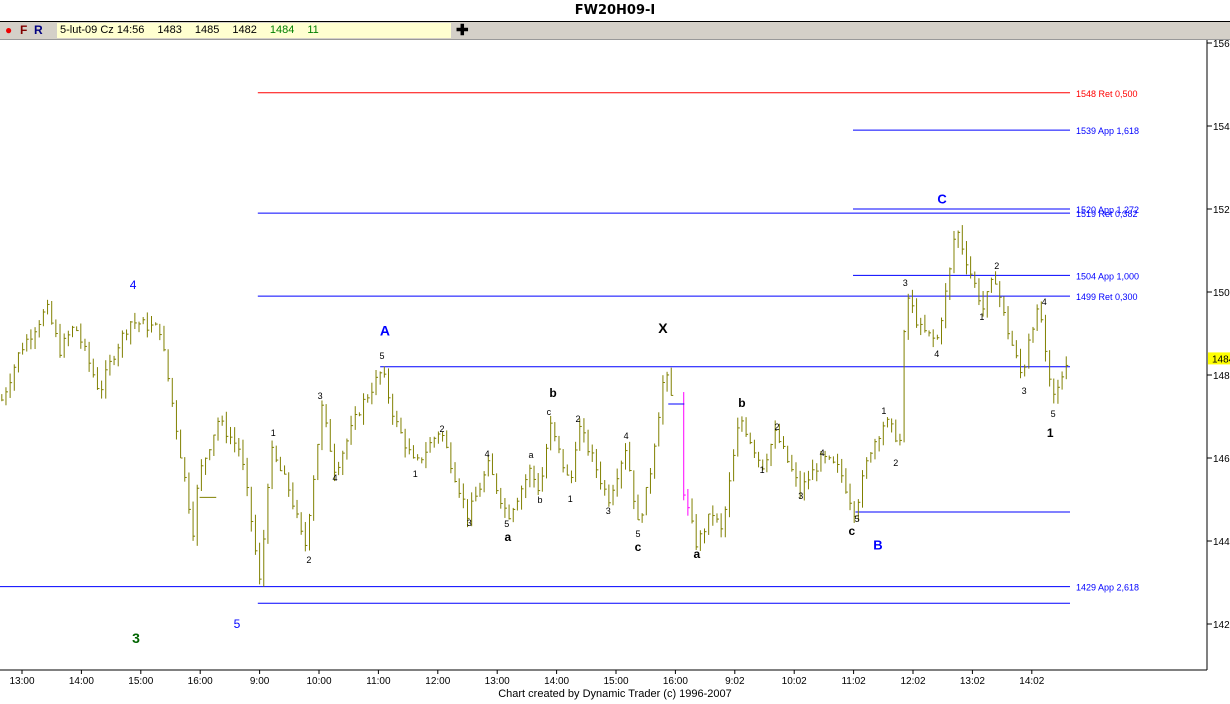 The image size is (1230, 704). I want to click on y-tick-label: 1540, so click(1221, 127).